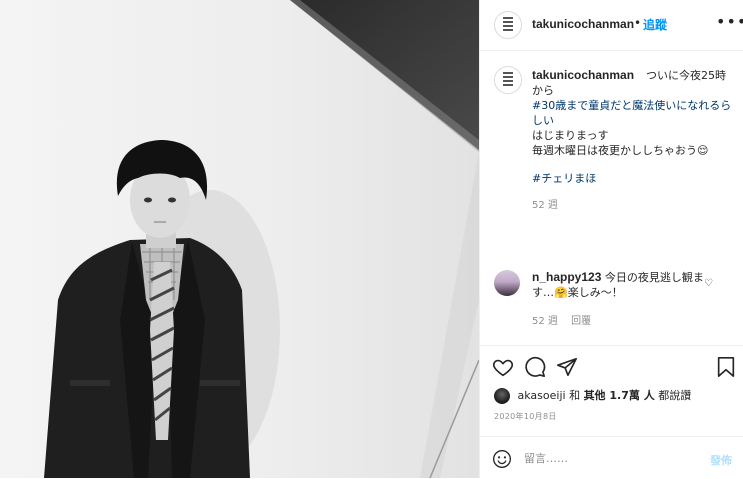 The height and width of the screenshot is (479, 743). I want to click on comment-input, so click(609, 458).